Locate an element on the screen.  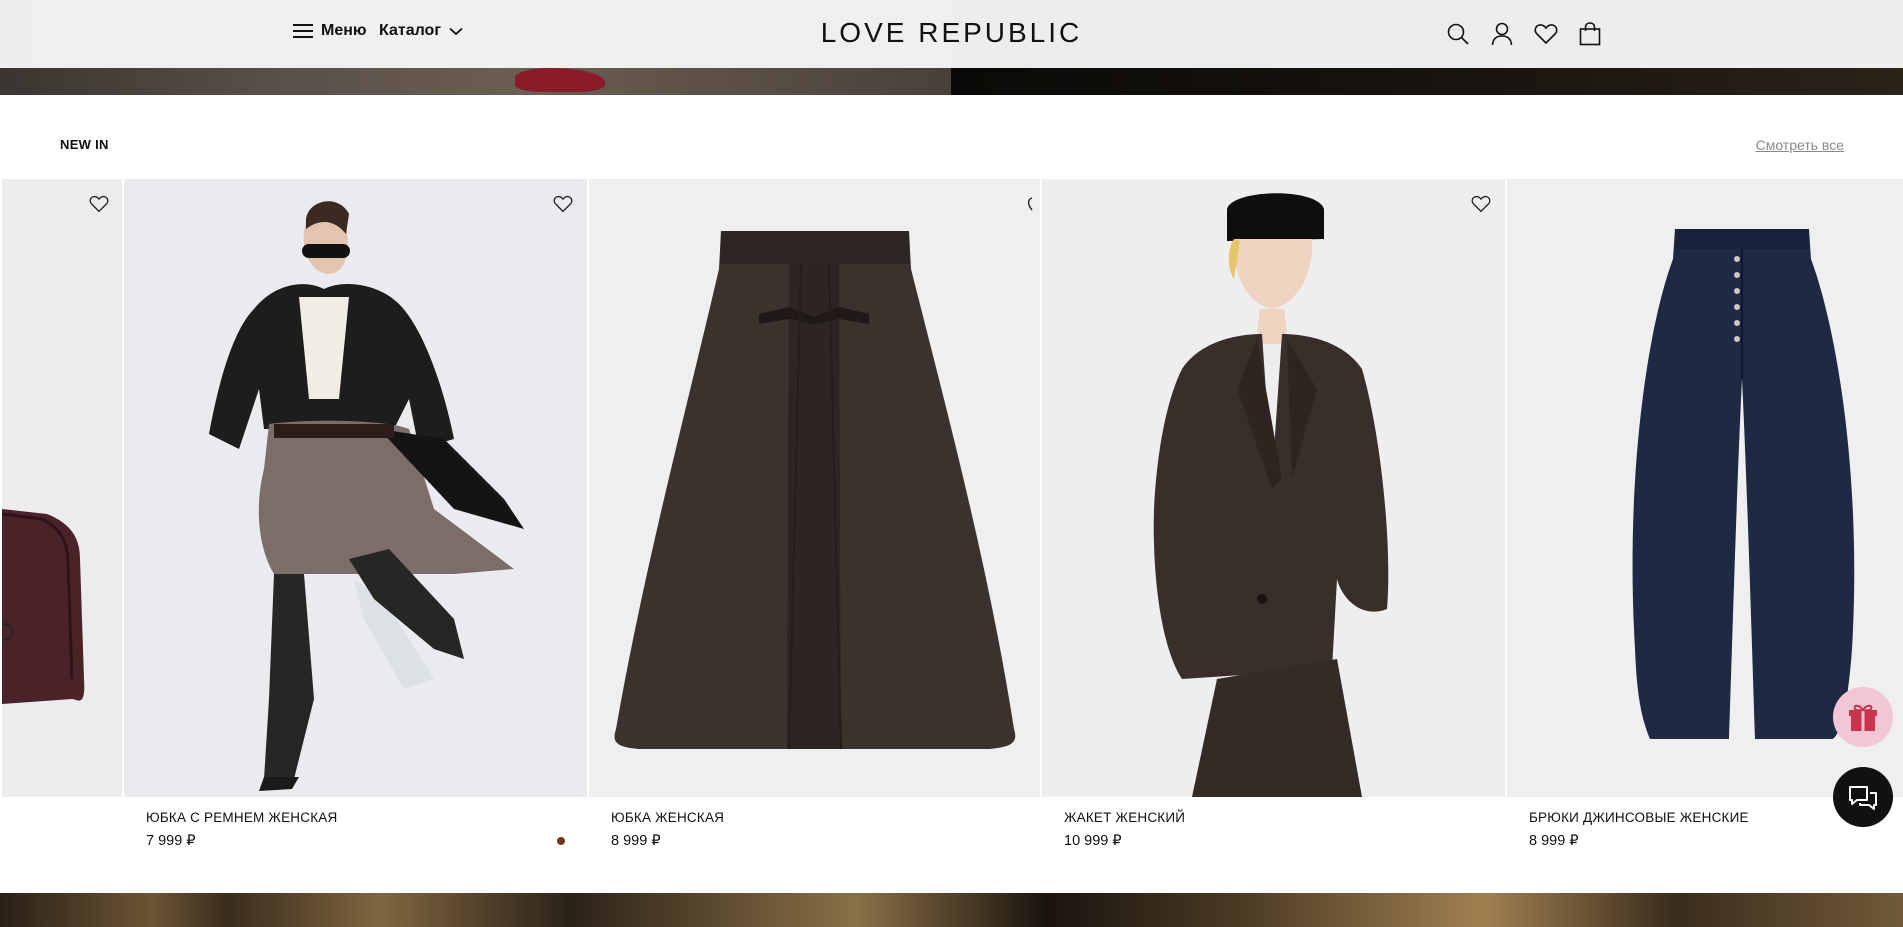
site-logo: LOVE REPUBLIC is located at coordinates (952, 32).